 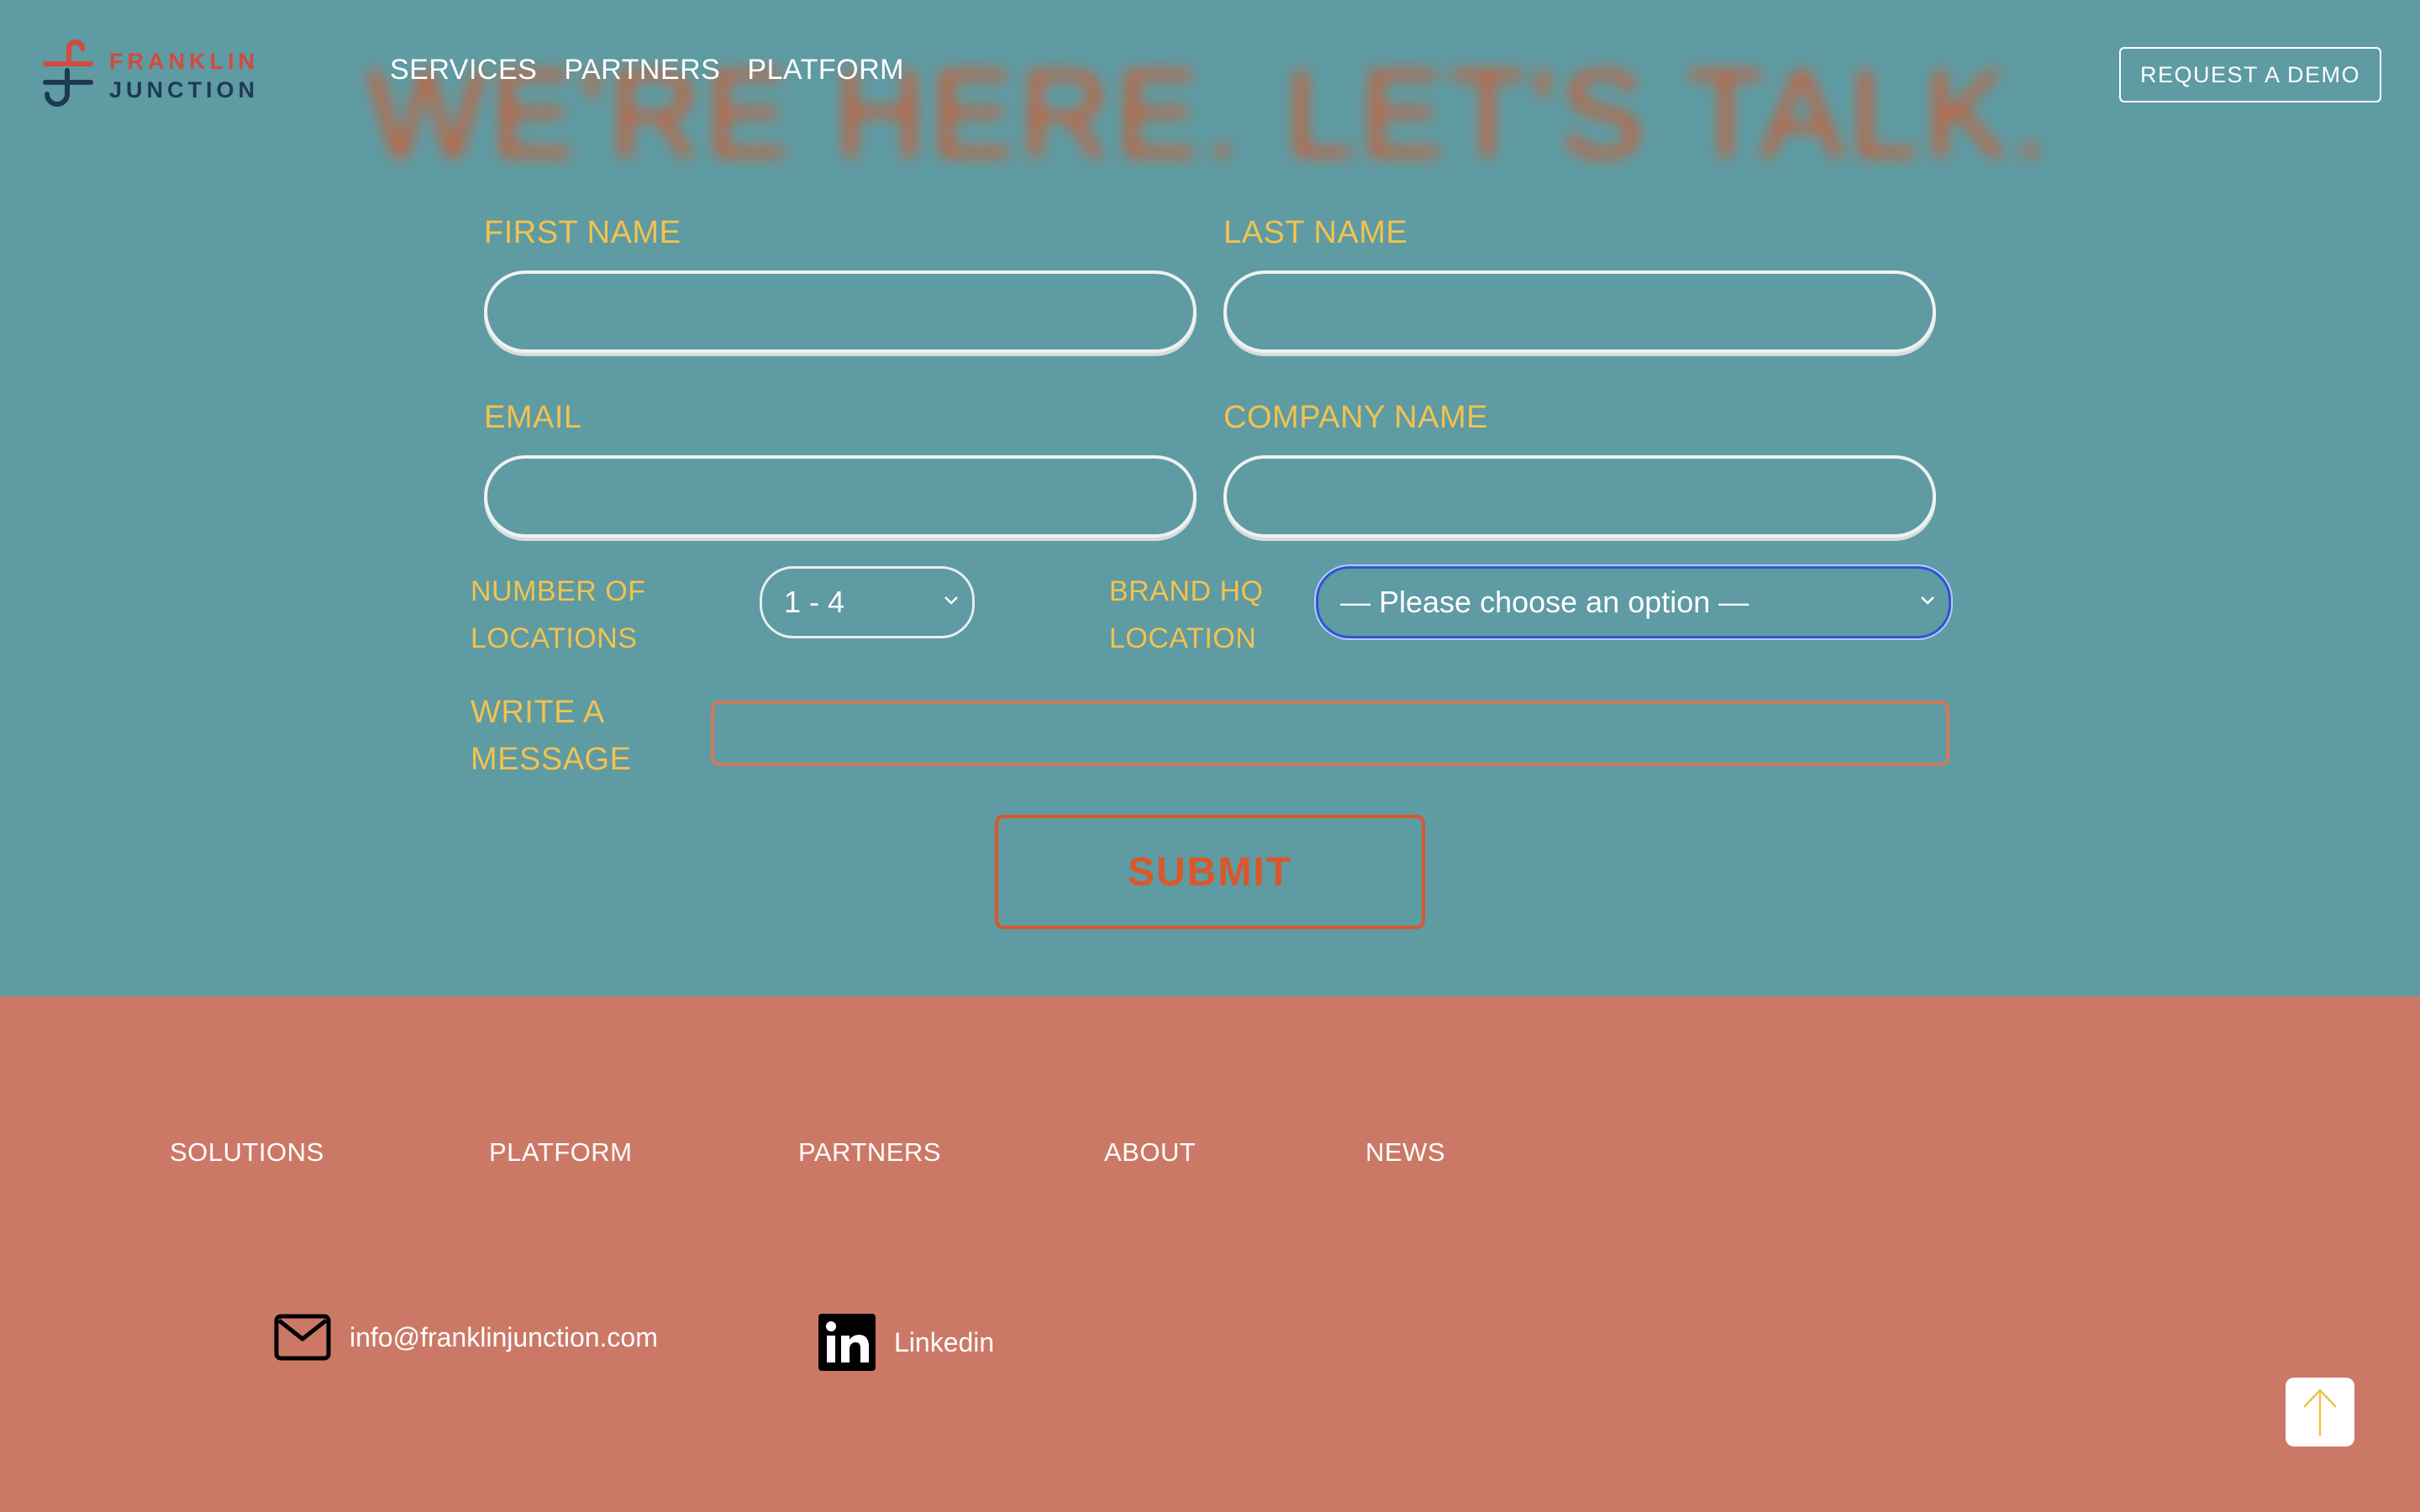 I want to click on last-name-label: LAST NAME, so click(x=1316, y=232).